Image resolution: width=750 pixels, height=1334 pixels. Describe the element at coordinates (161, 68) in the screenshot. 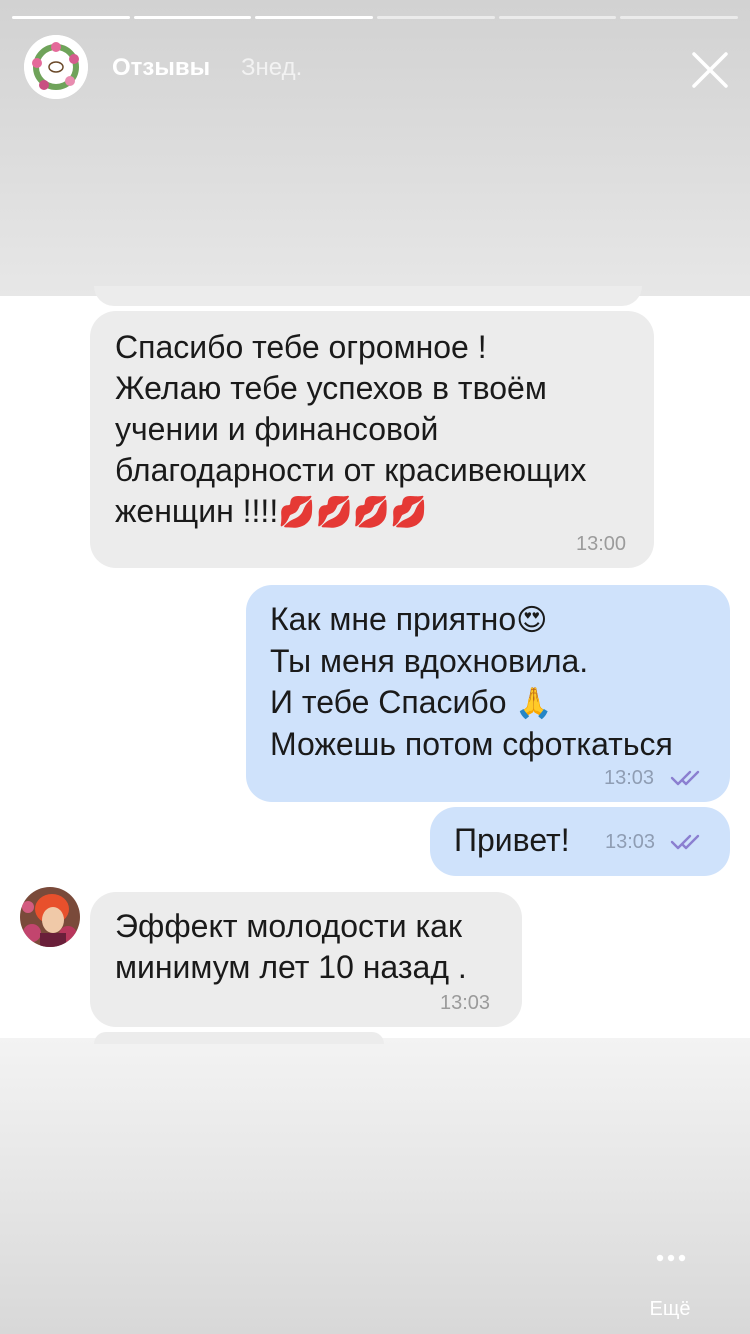

I see `story-title: Отзывы` at that location.